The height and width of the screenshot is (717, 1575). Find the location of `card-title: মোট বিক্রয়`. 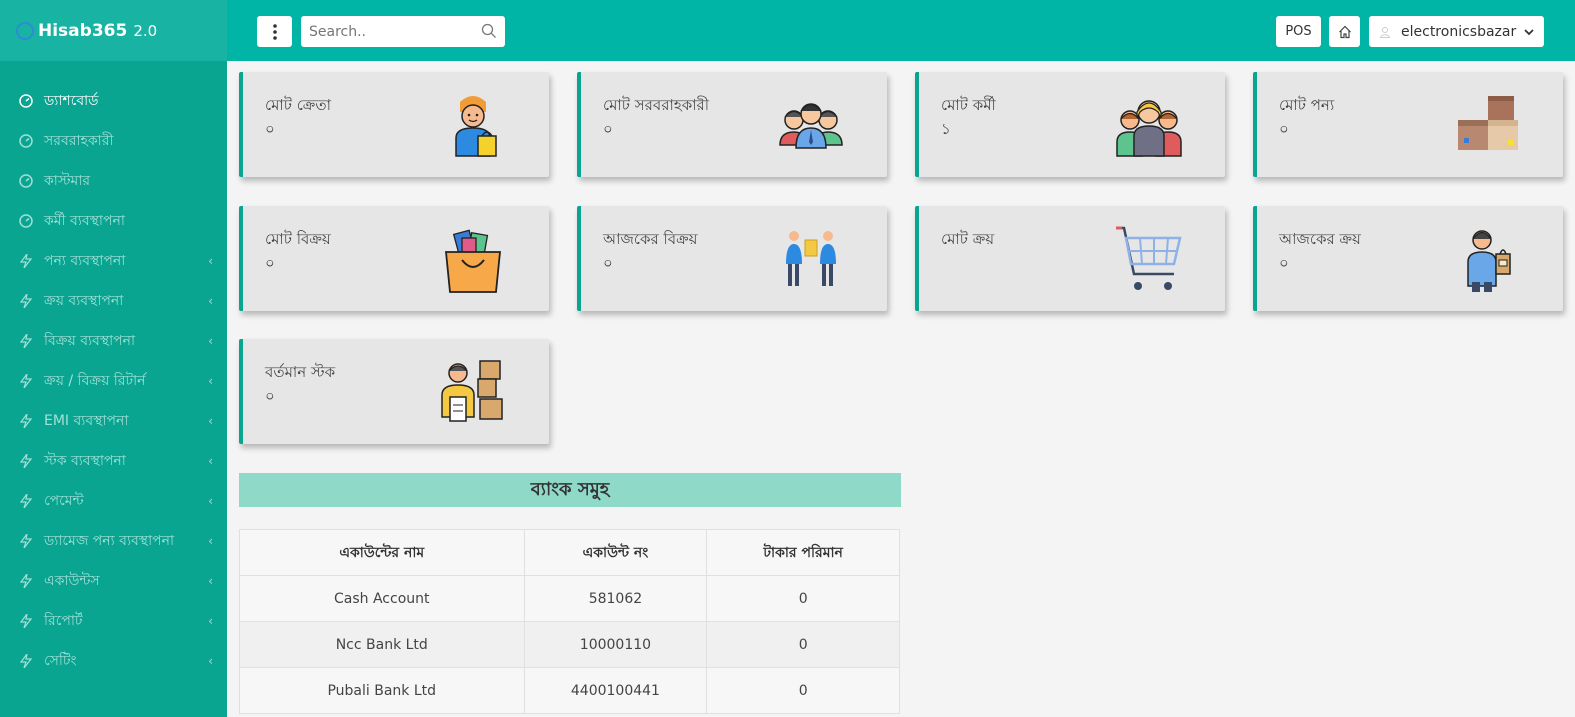

card-title: মোট বিক্রয় is located at coordinates (298, 239).